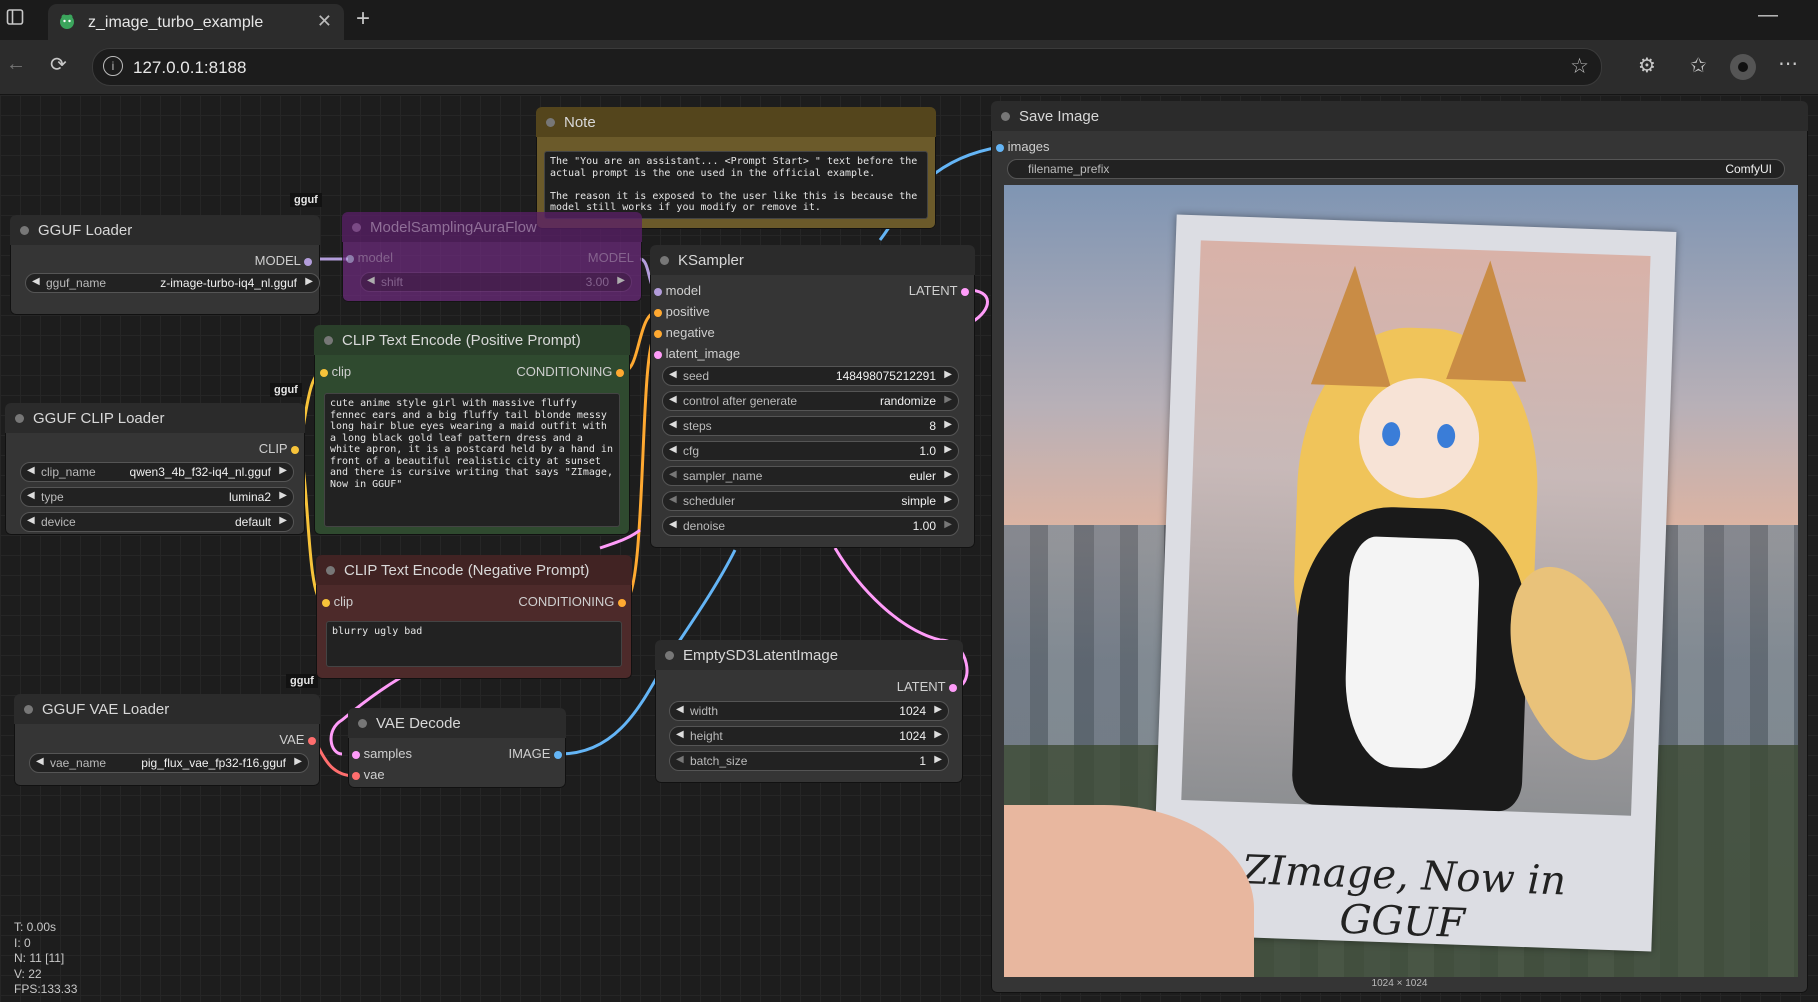  What do you see at coordinates (16, 64) in the screenshot?
I see `back-icon: ←` at bounding box center [16, 64].